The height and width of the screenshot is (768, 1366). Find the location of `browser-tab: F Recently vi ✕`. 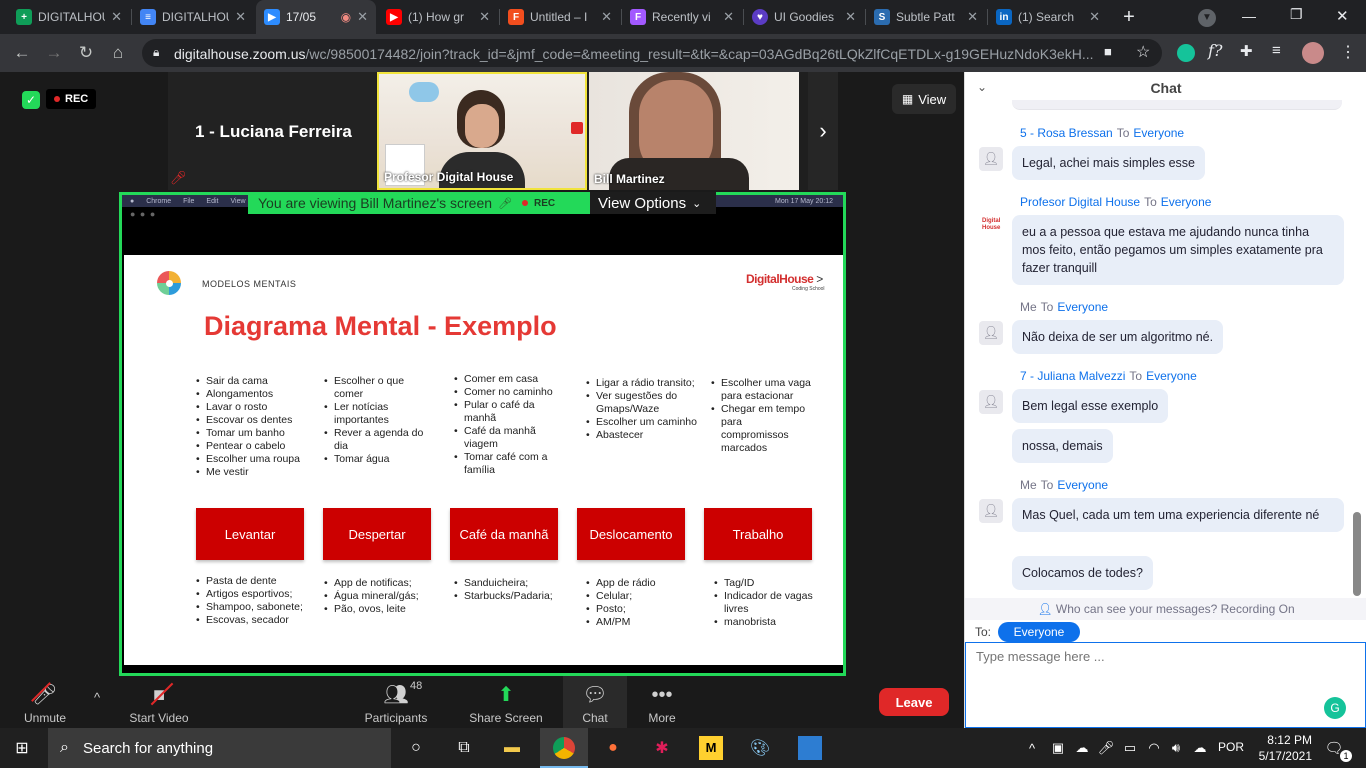

browser-tab: F Recently vi ✕ is located at coordinates (682, 17).